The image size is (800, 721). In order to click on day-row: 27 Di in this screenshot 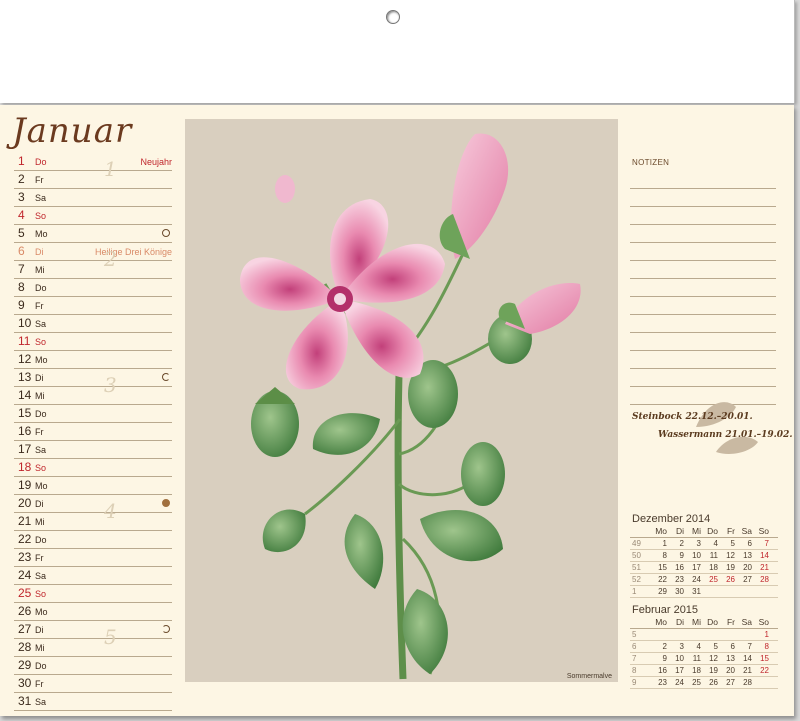, I will do `click(93, 630)`.